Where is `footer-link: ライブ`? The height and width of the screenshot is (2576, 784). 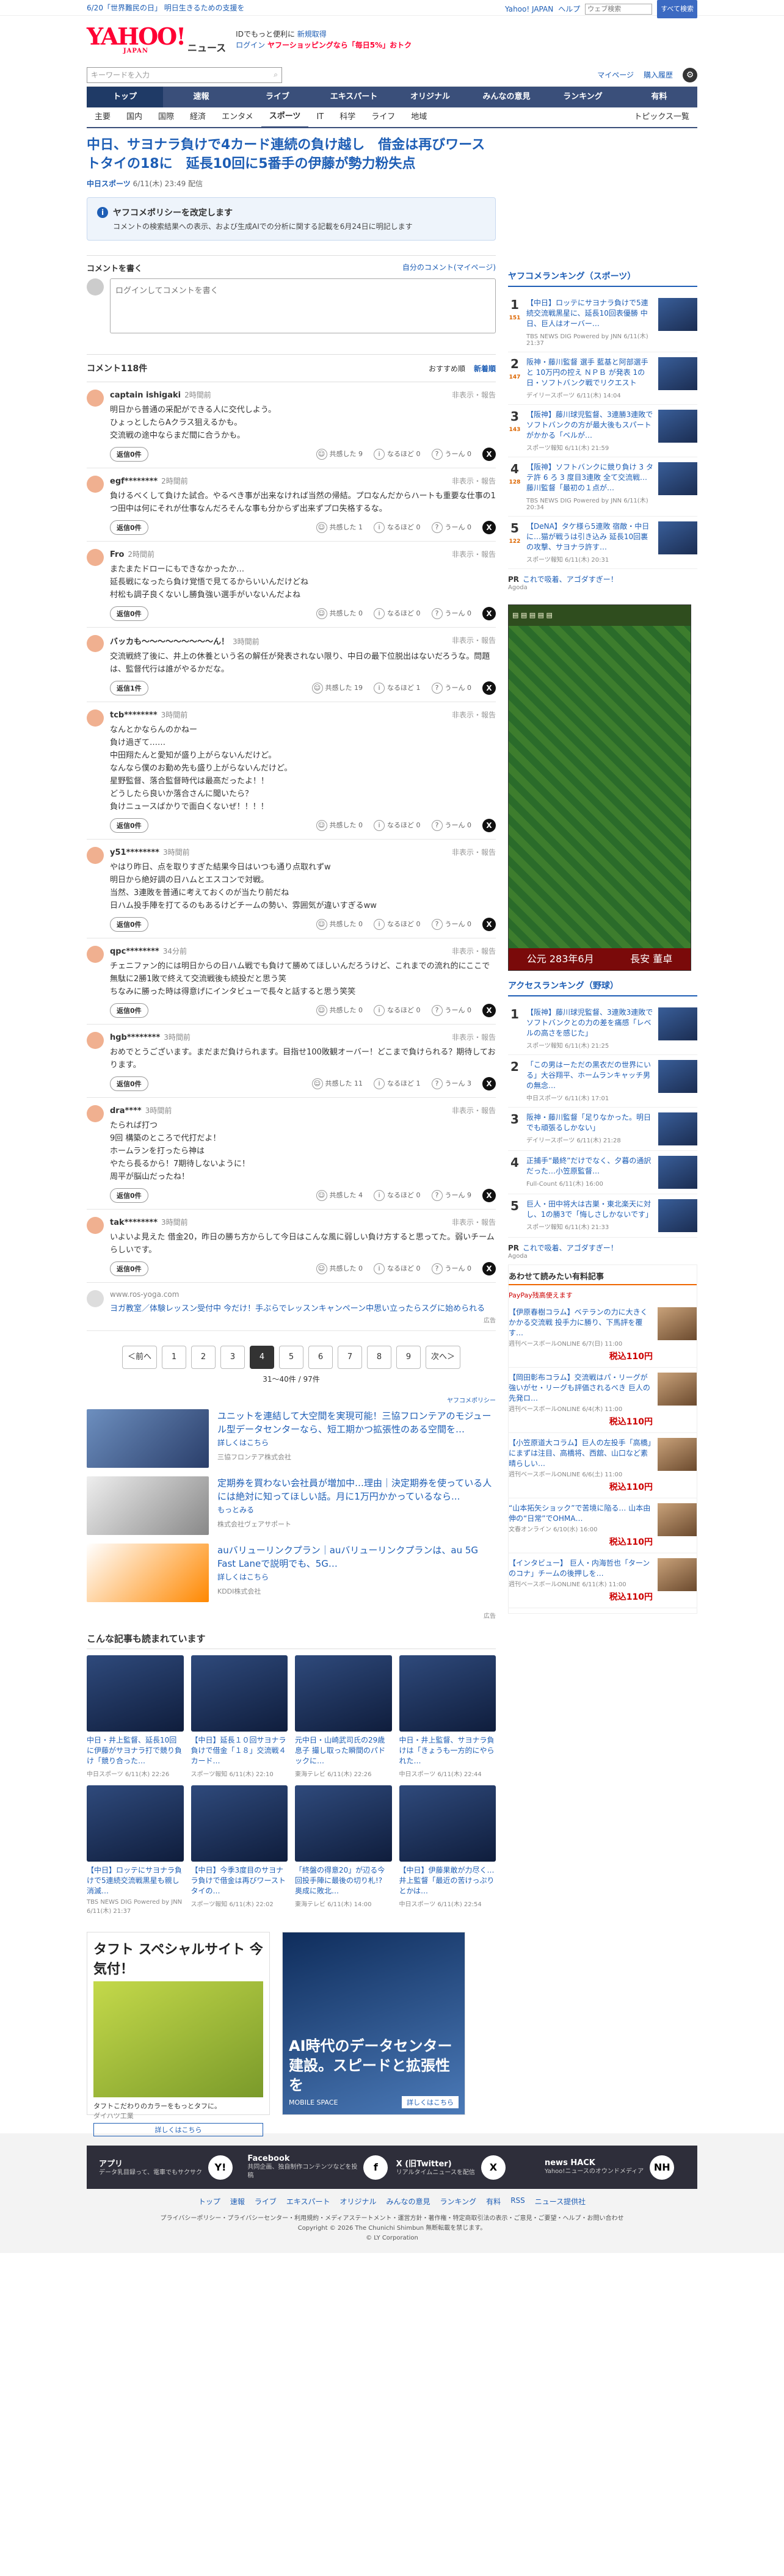
footer-link: ライブ is located at coordinates (266, 2201).